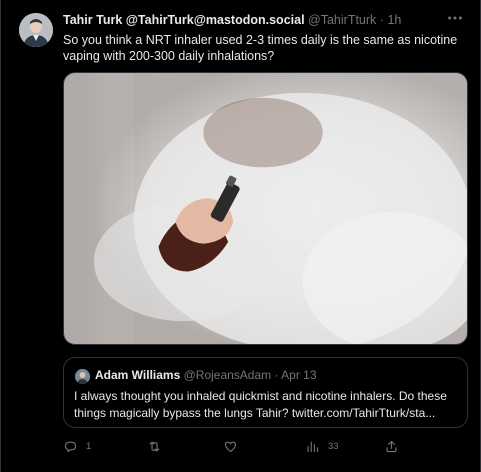 This screenshot has height=472, width=481. Describe the element at coordinates (154, 446) in the screenshot. I see `retweet-icon` at that location.